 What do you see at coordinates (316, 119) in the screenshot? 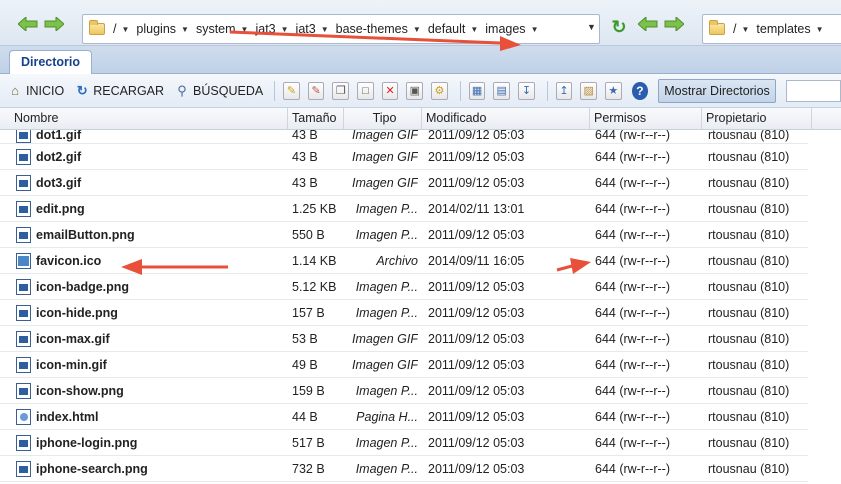
I see `column-header-size: Tamaño` at bounding box center [316, 119].